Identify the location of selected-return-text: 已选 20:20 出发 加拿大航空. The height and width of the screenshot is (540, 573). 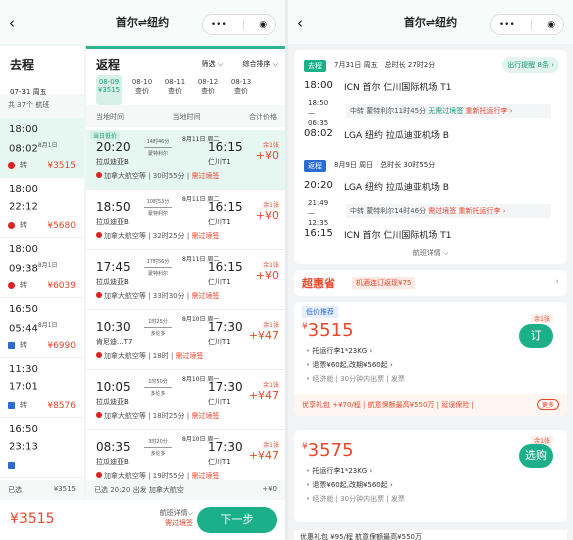
(139, 490).